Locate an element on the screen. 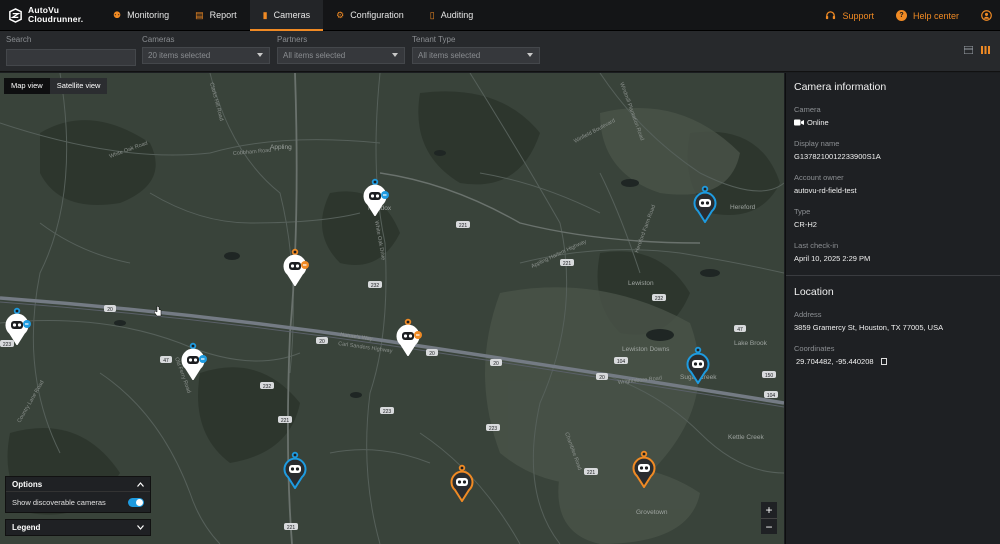  nav-monitoring-label: Monitoring is located at coordinates (148, 15).